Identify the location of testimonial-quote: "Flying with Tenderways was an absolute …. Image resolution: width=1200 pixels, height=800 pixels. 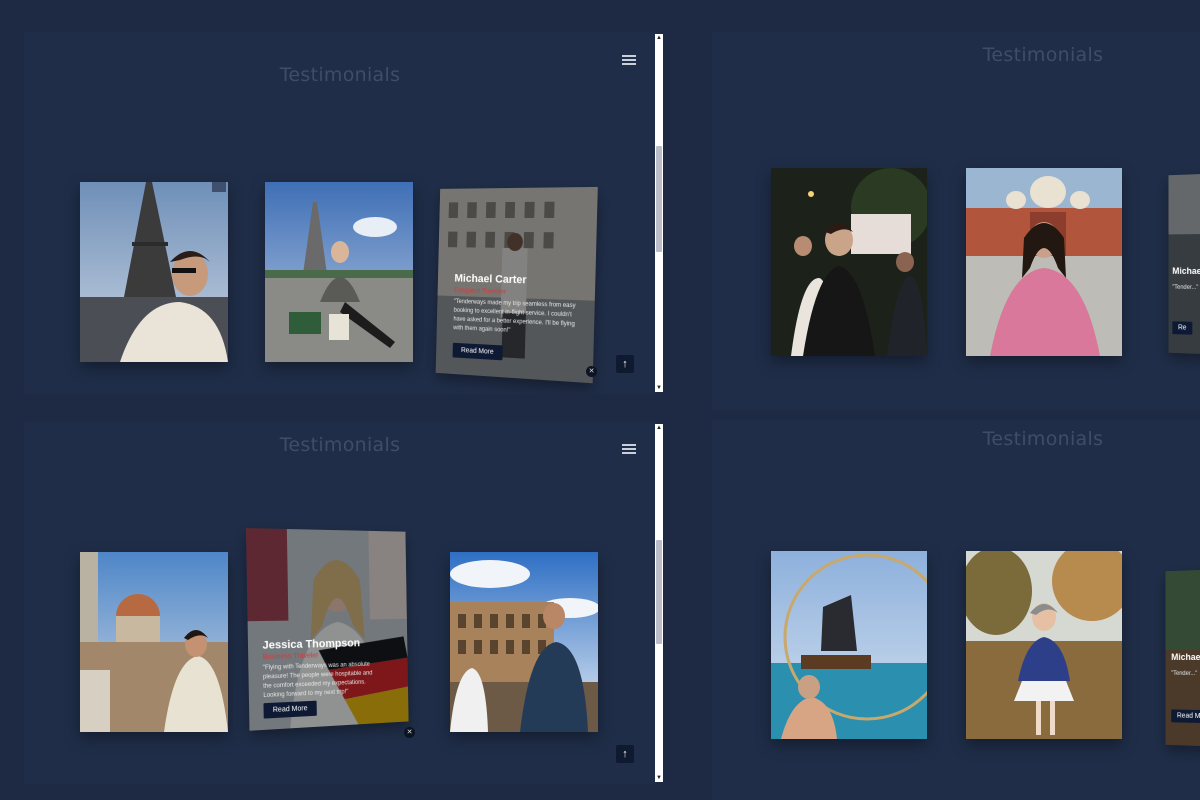
(322, 680).